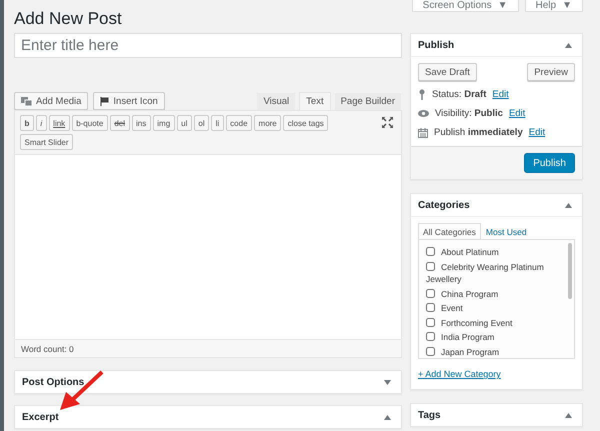  What do you see at coordinates (553, 6) in the screenshot?
I see `top-menu-button: Help ▼` at bounding box center [553, 6].